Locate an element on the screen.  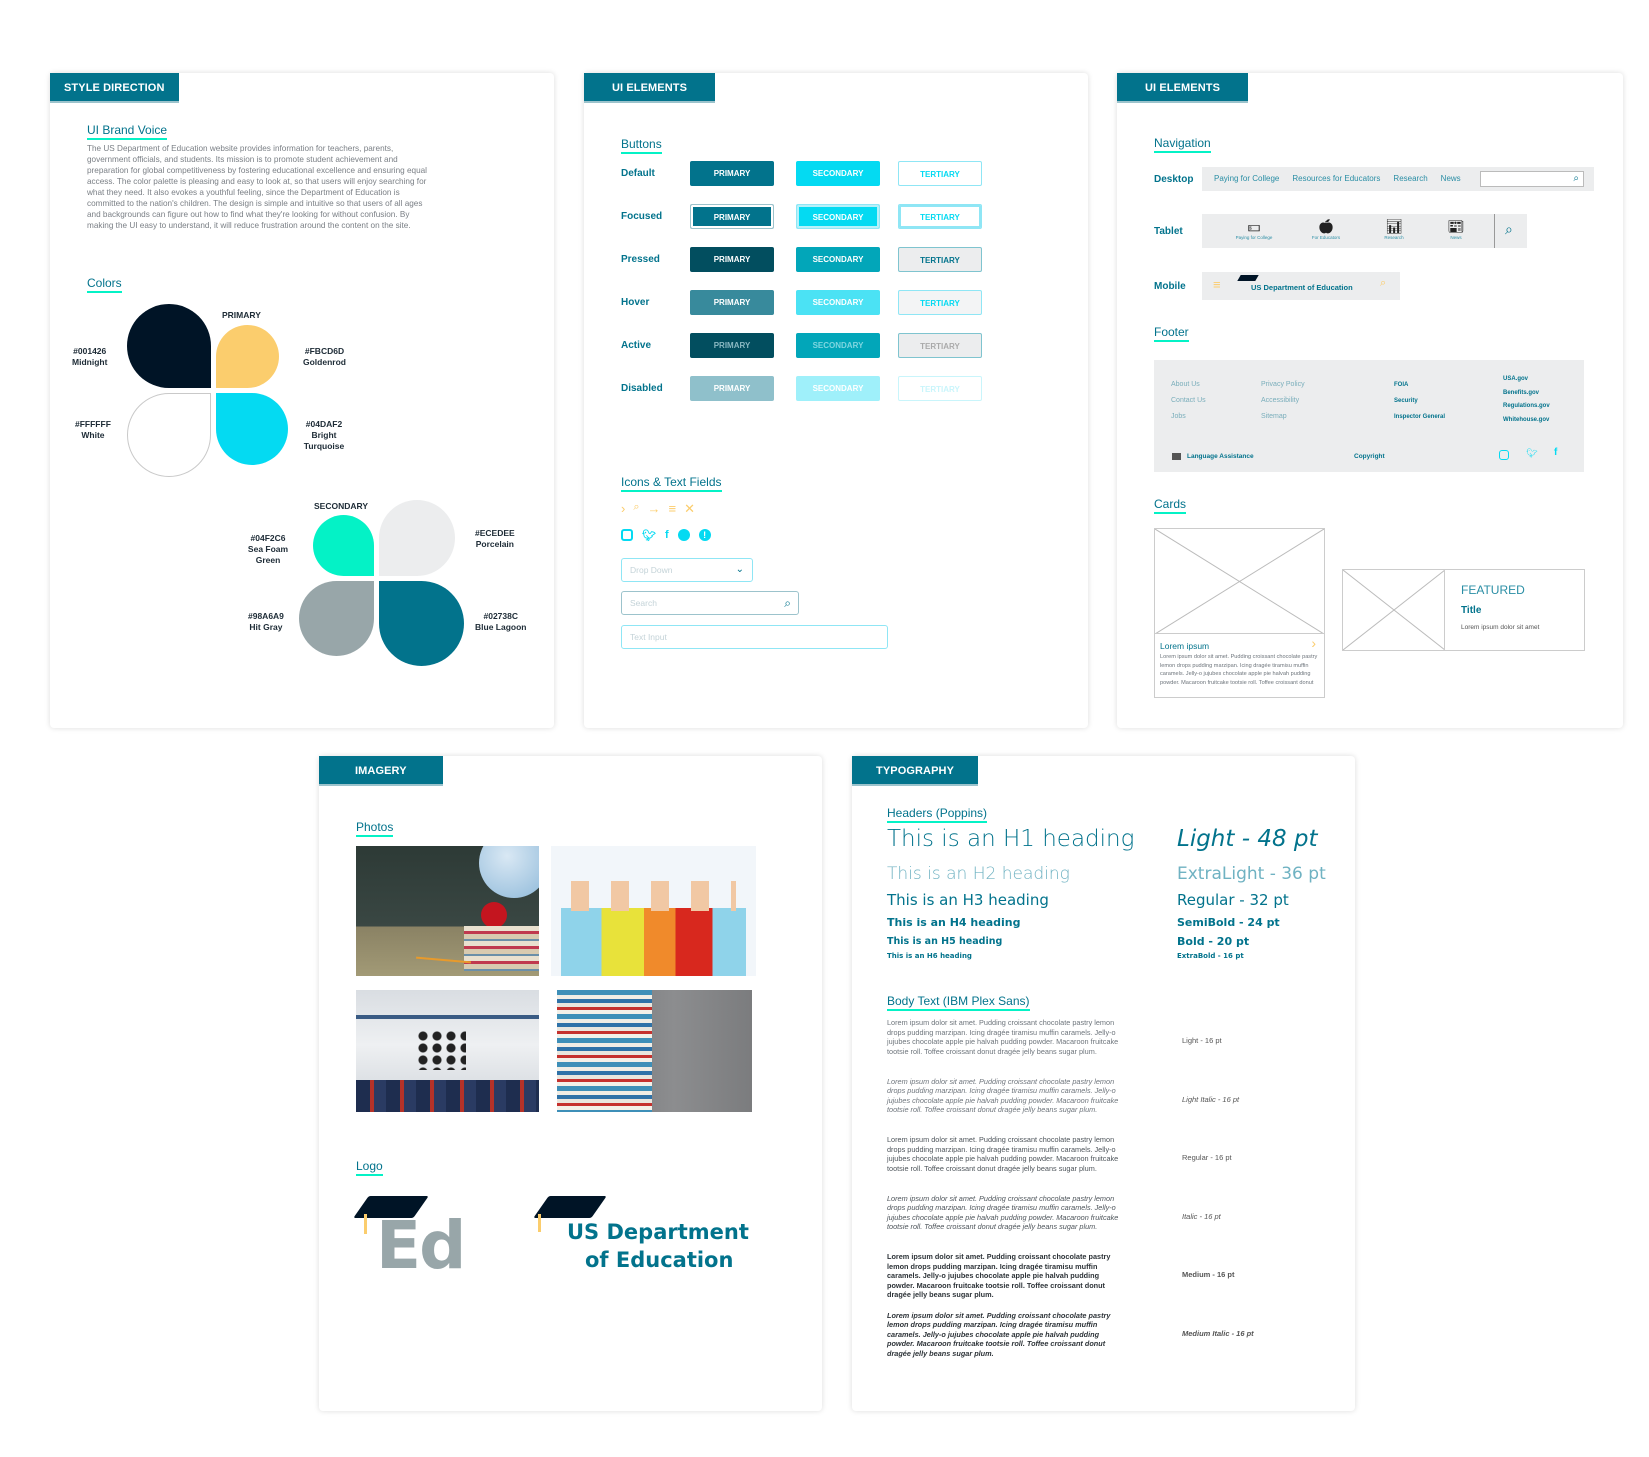
footer-link: Security is located at coordinates (1419, 401).